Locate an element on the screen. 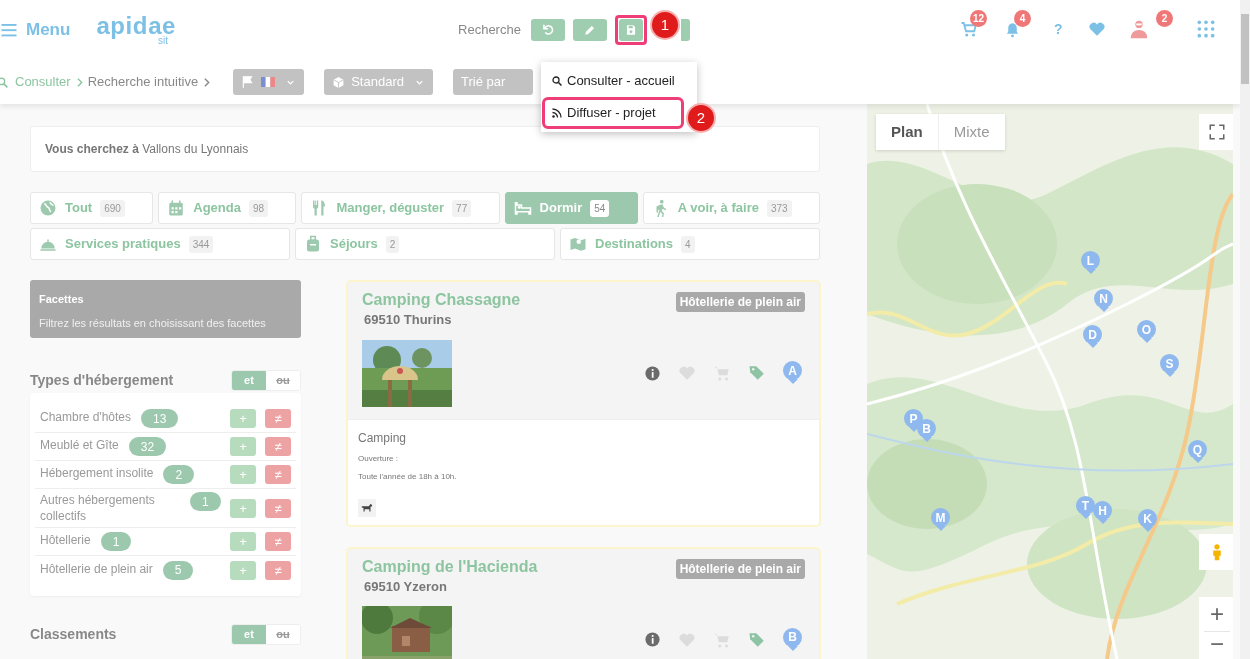 This screenshot has width=1250, height=659. pencil-icon is located at coordinates (589, 30).